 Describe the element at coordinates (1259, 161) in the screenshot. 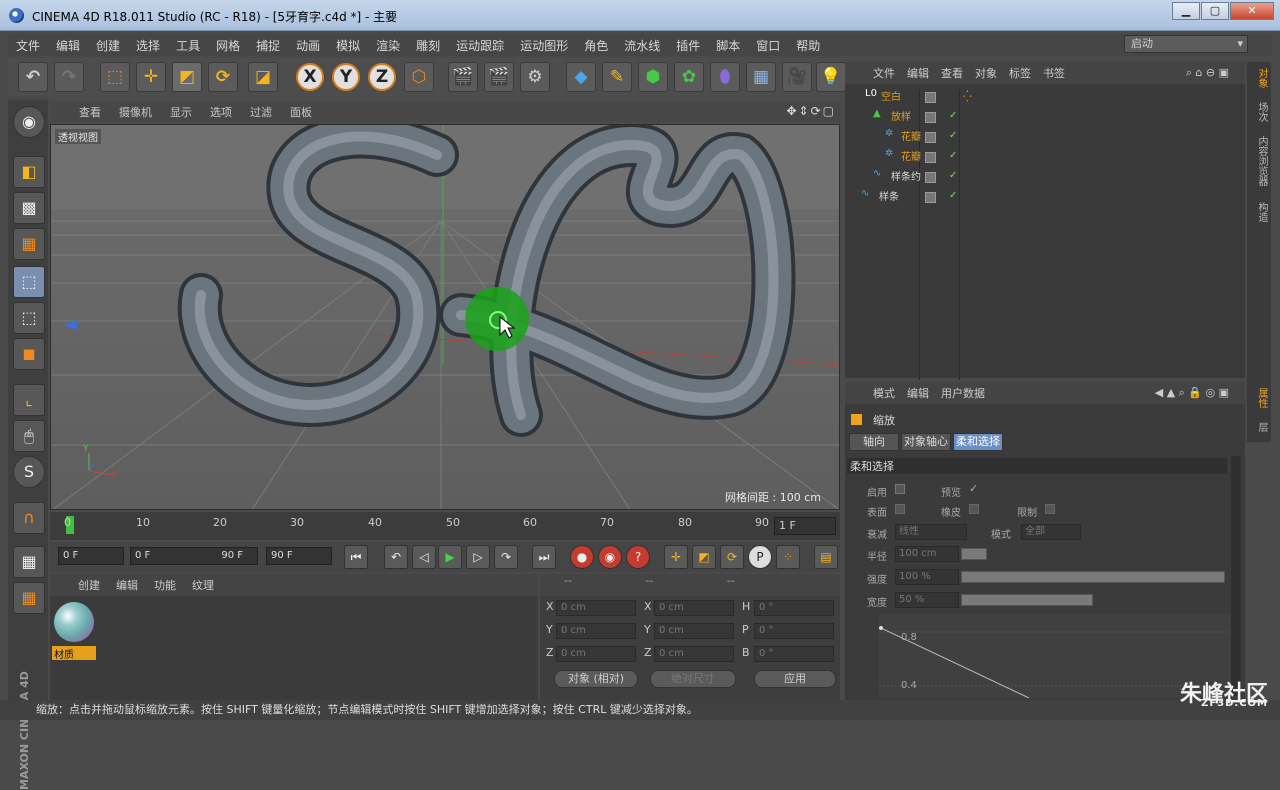

I see `tab-content-browser: 内容浏览器` at that location.